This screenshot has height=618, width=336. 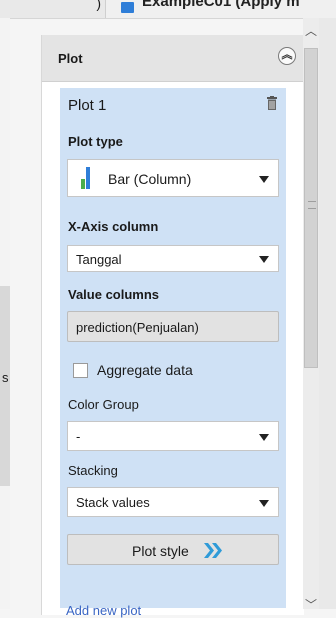 I want to click on scroll-grip-icon, so click(x=312, y=205).